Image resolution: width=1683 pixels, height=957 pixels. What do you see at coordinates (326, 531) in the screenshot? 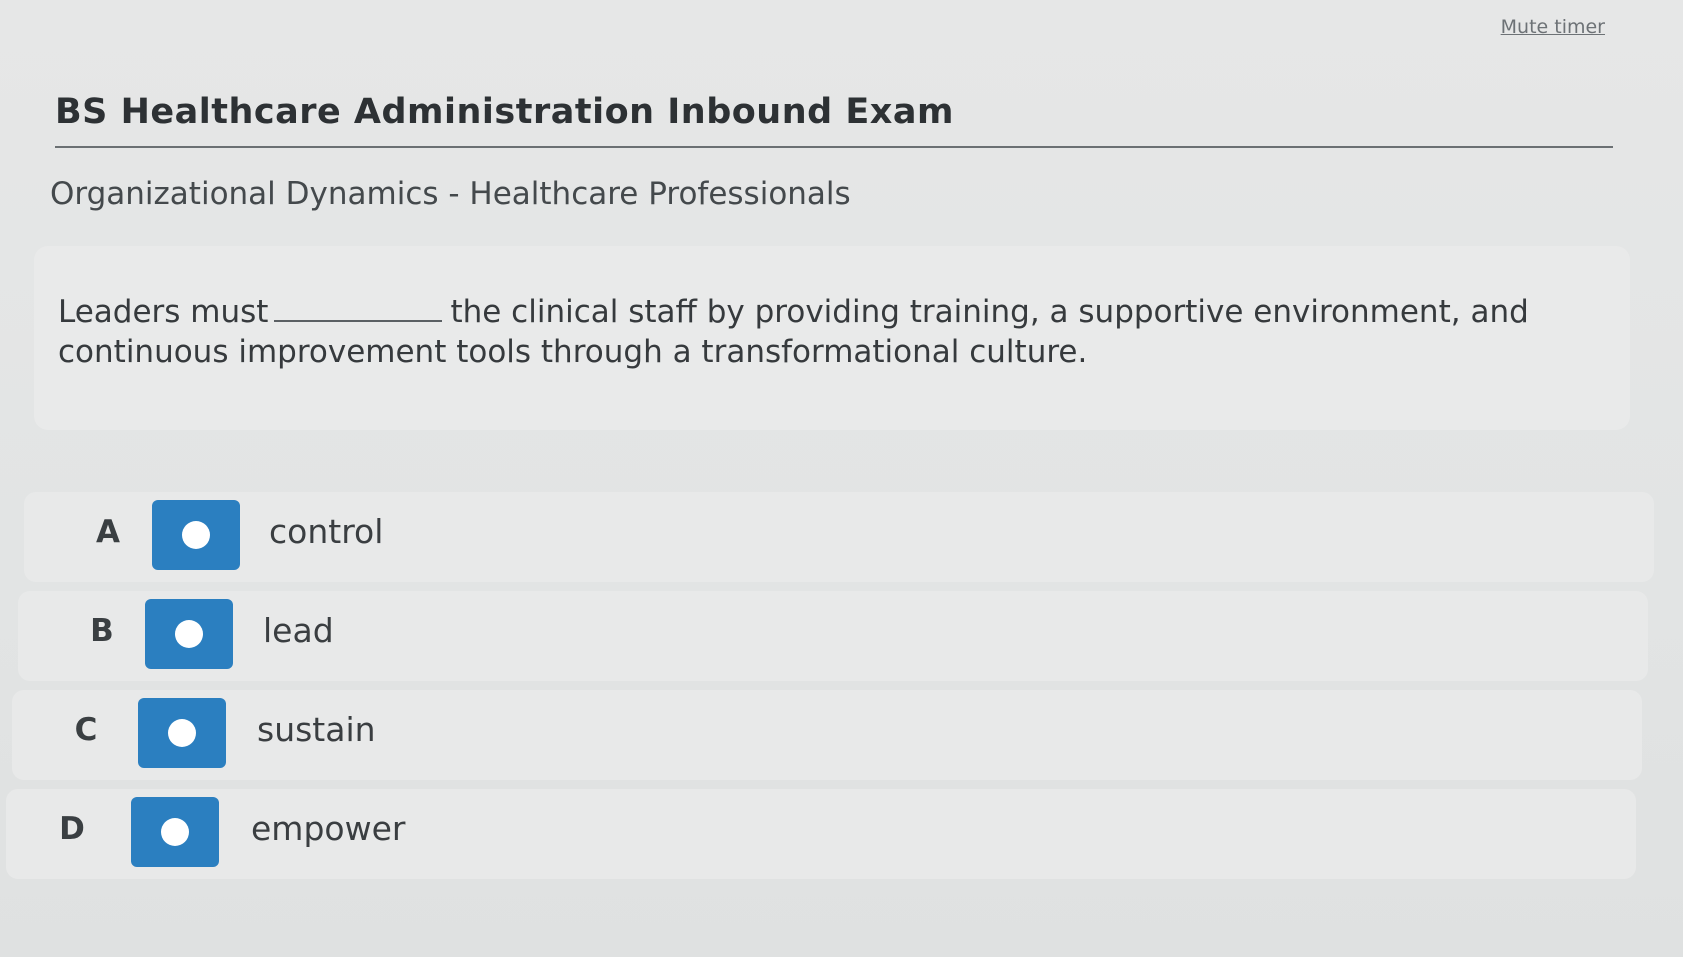
I see `option-label: control` at bounding box center [326, 531].